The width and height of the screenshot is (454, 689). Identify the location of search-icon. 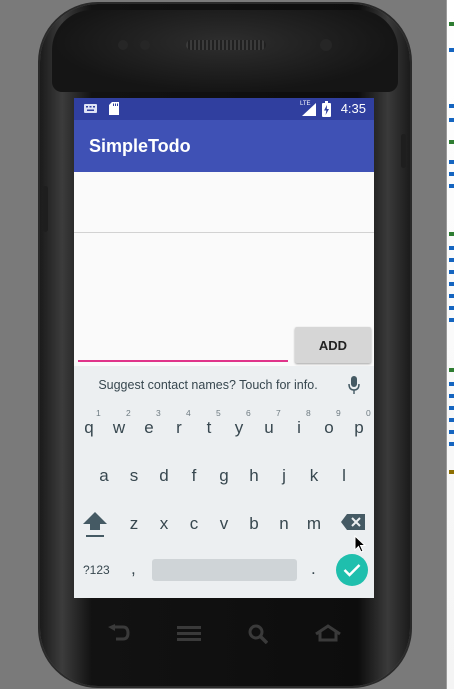
(258, 634).